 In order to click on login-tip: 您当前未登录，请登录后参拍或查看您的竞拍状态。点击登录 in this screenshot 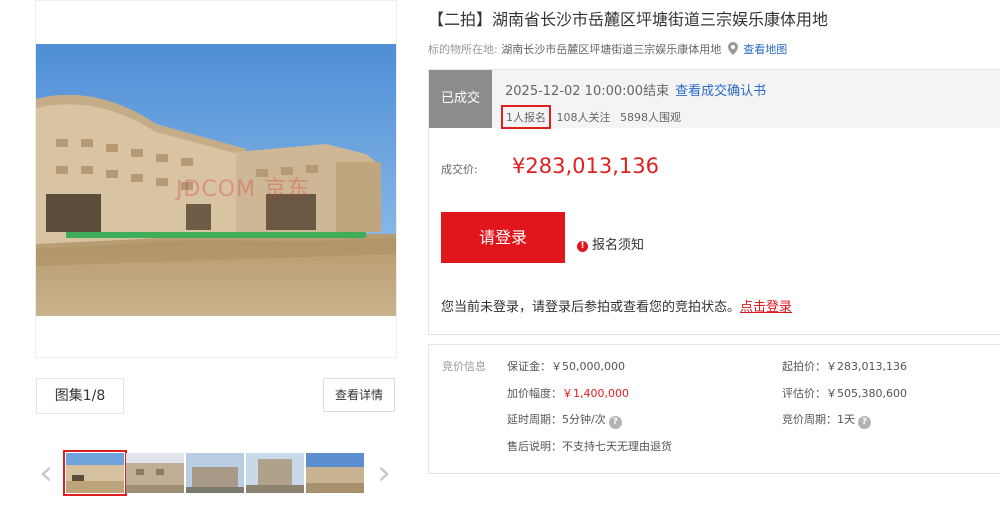, I will do `click(616, 305)`.